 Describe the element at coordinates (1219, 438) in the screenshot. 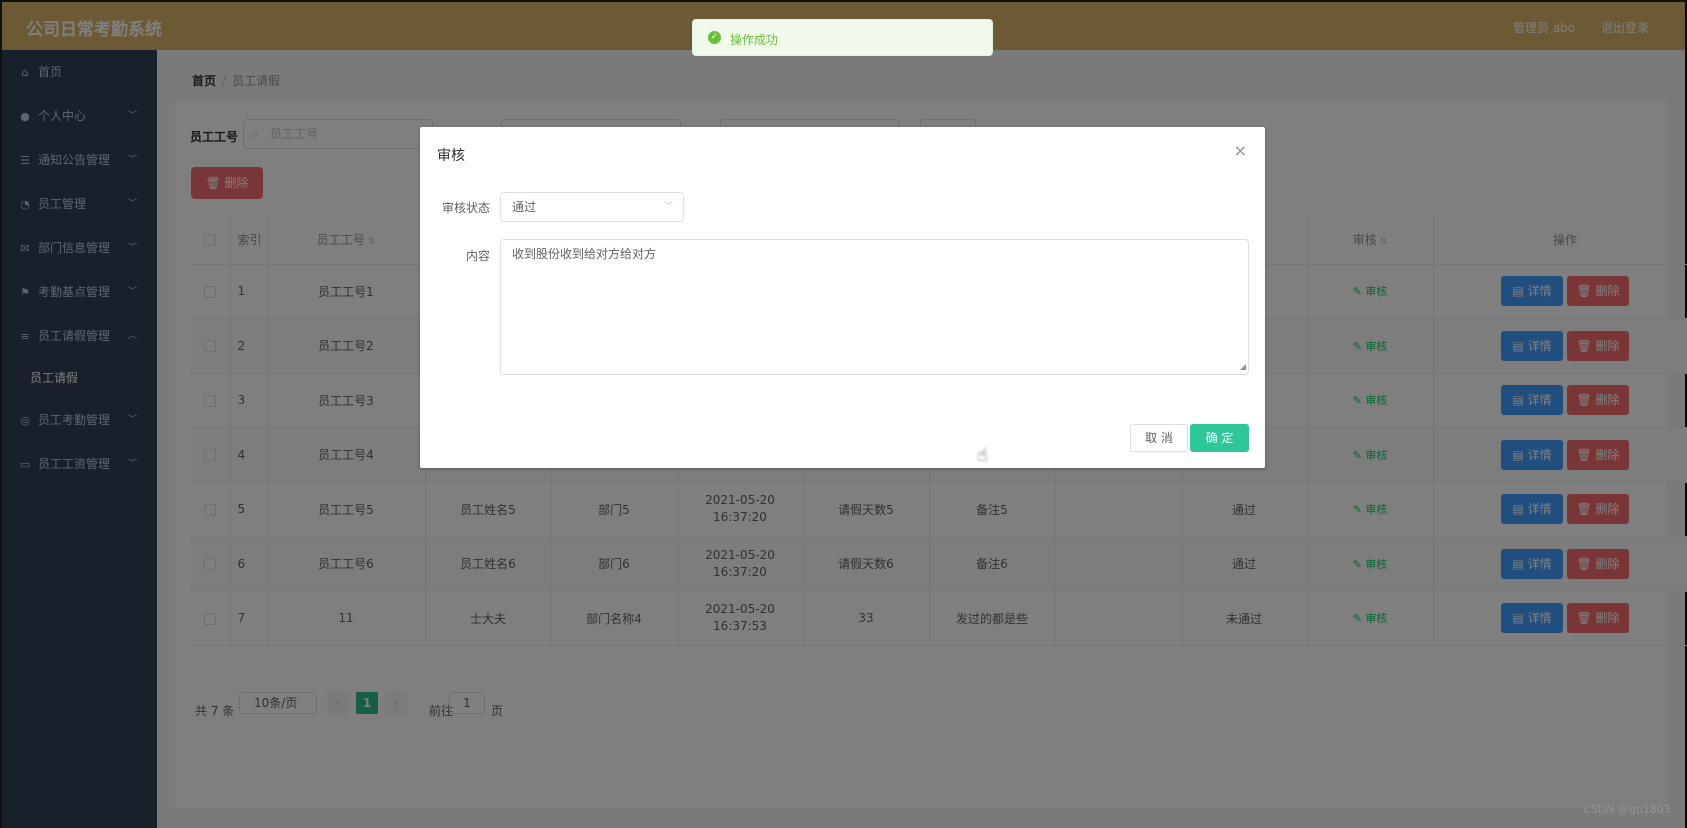

I see `confirm-button: 确 定` at that location.